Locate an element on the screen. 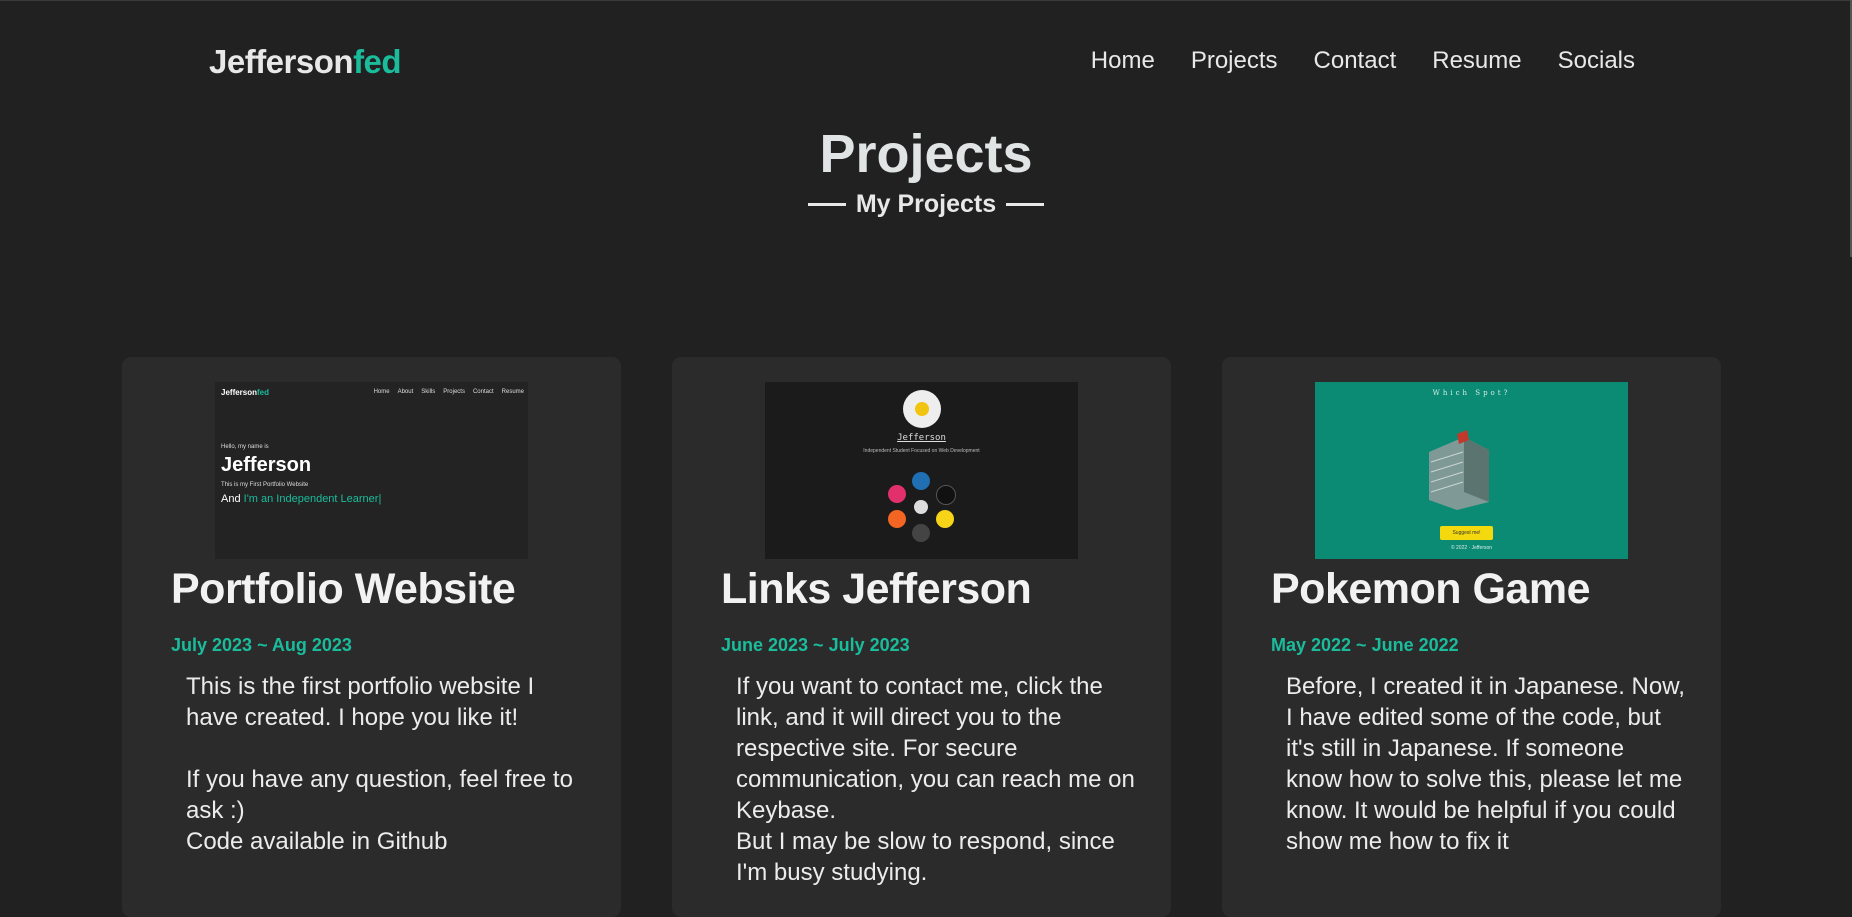 This screenshot has width=1852, height=917. nav-projects: Projects is located at coordinates (1234, 61).